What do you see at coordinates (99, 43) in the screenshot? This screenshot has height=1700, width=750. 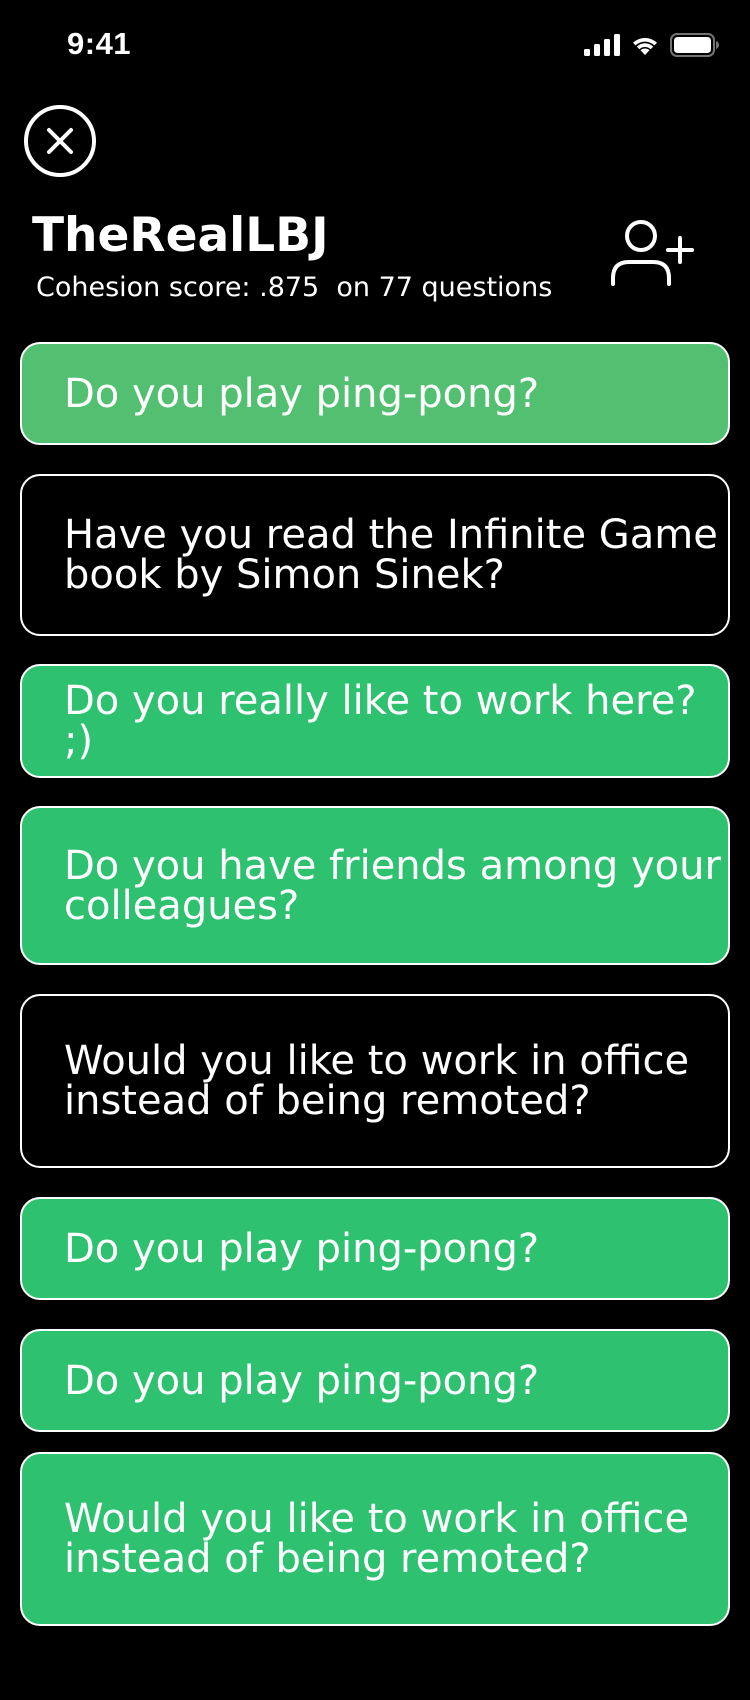 I see `status-time: 9:41` at bounding box center [99, 43].